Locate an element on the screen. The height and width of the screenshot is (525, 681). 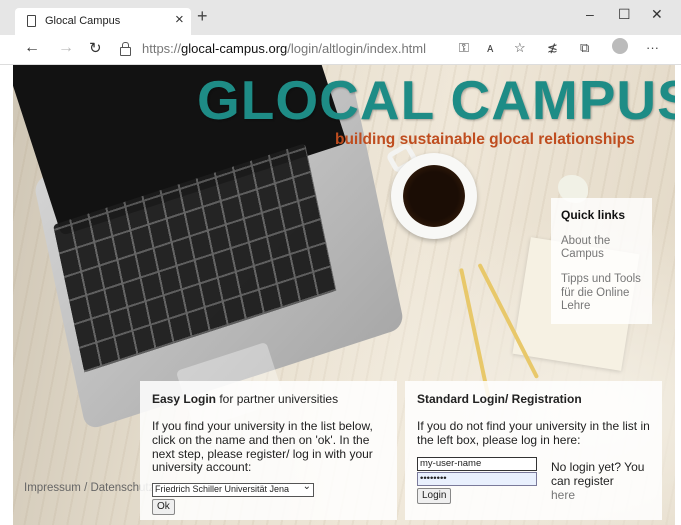
collections-icon: ⧉ is located at coordinates (584, 48).